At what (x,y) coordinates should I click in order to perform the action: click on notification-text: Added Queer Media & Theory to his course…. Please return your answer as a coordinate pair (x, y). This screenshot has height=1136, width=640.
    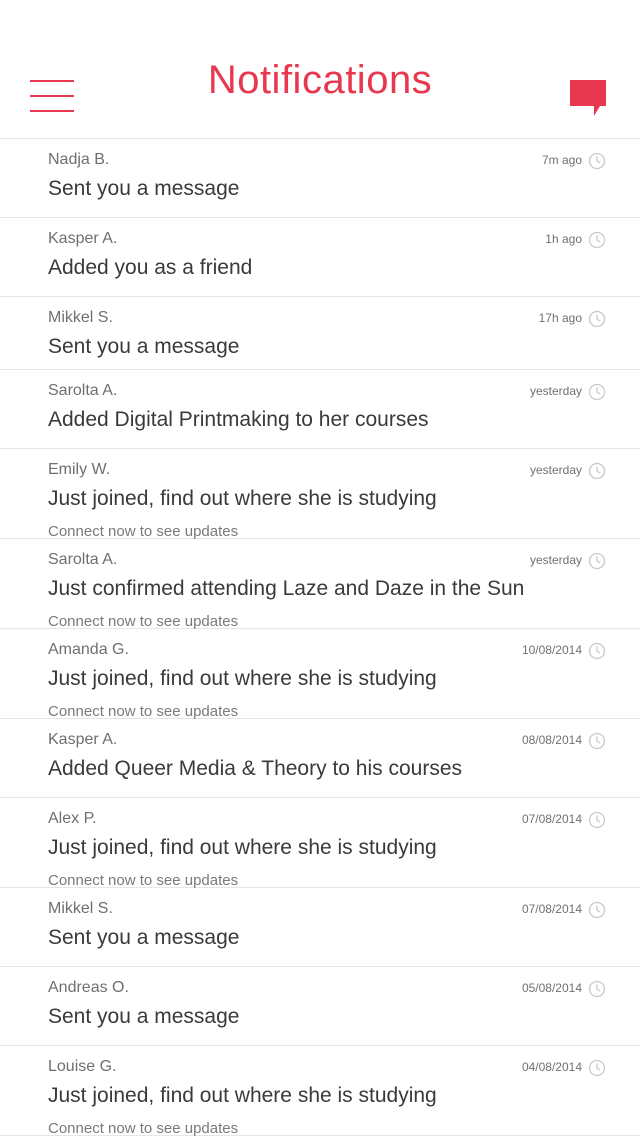
    Looking at the image, I should click on (255, 768).